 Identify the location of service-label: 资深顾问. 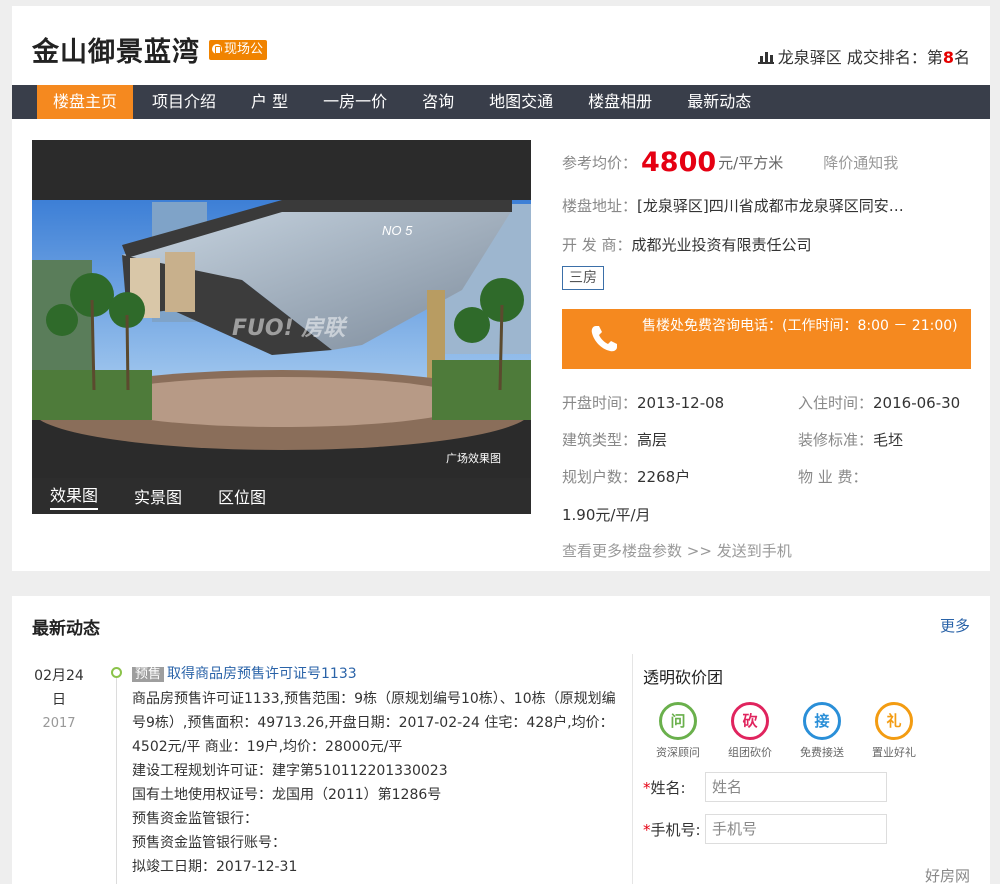
(678, 752).